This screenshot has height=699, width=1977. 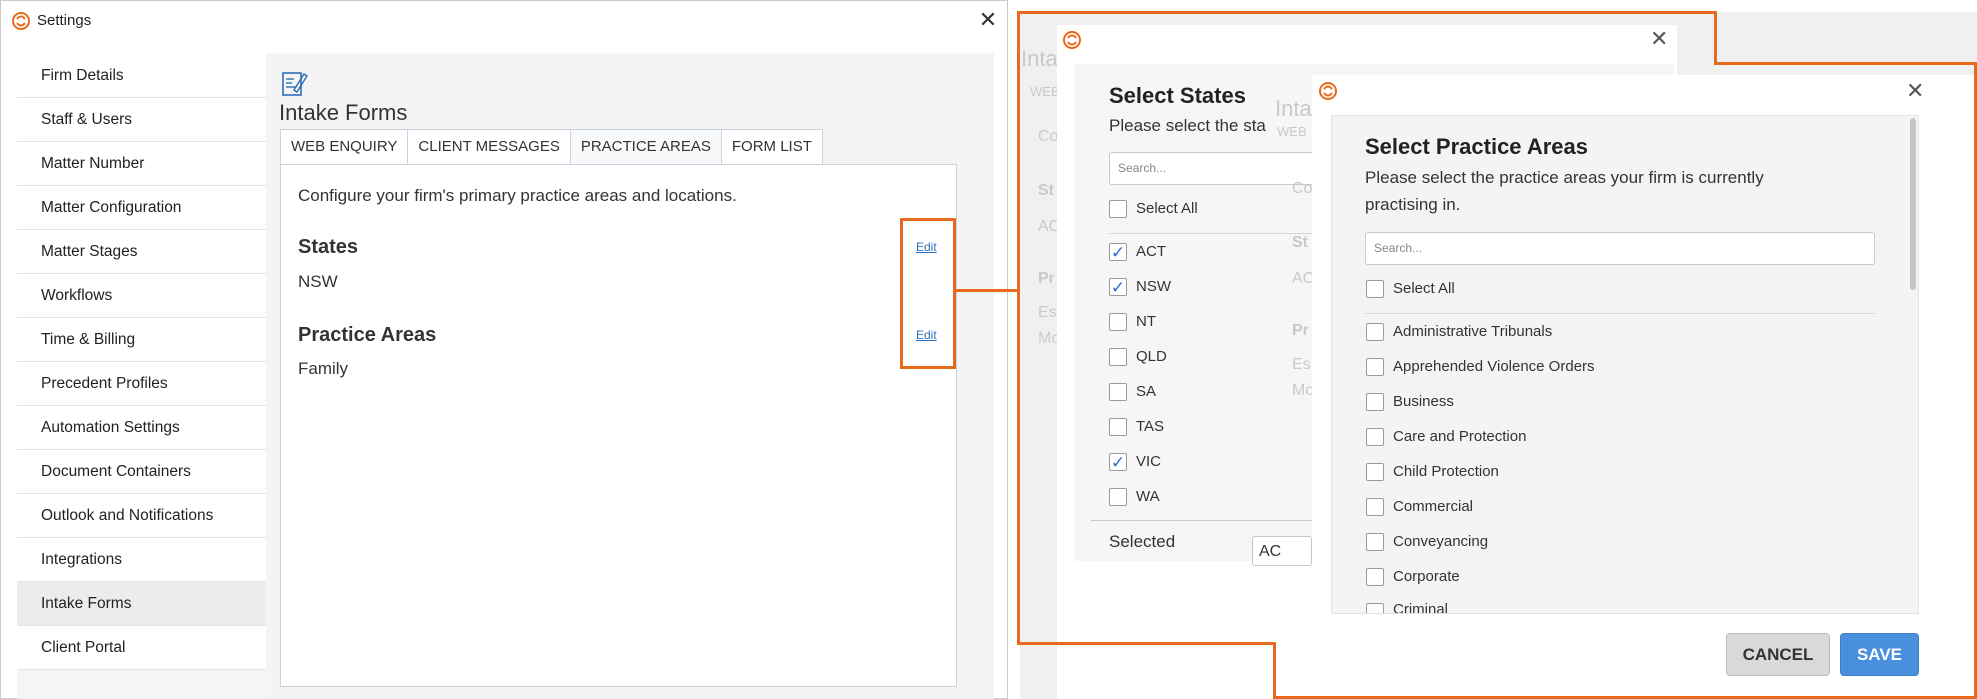 I want to click on practice-label: Corporate, so click(x=1426, y=576).